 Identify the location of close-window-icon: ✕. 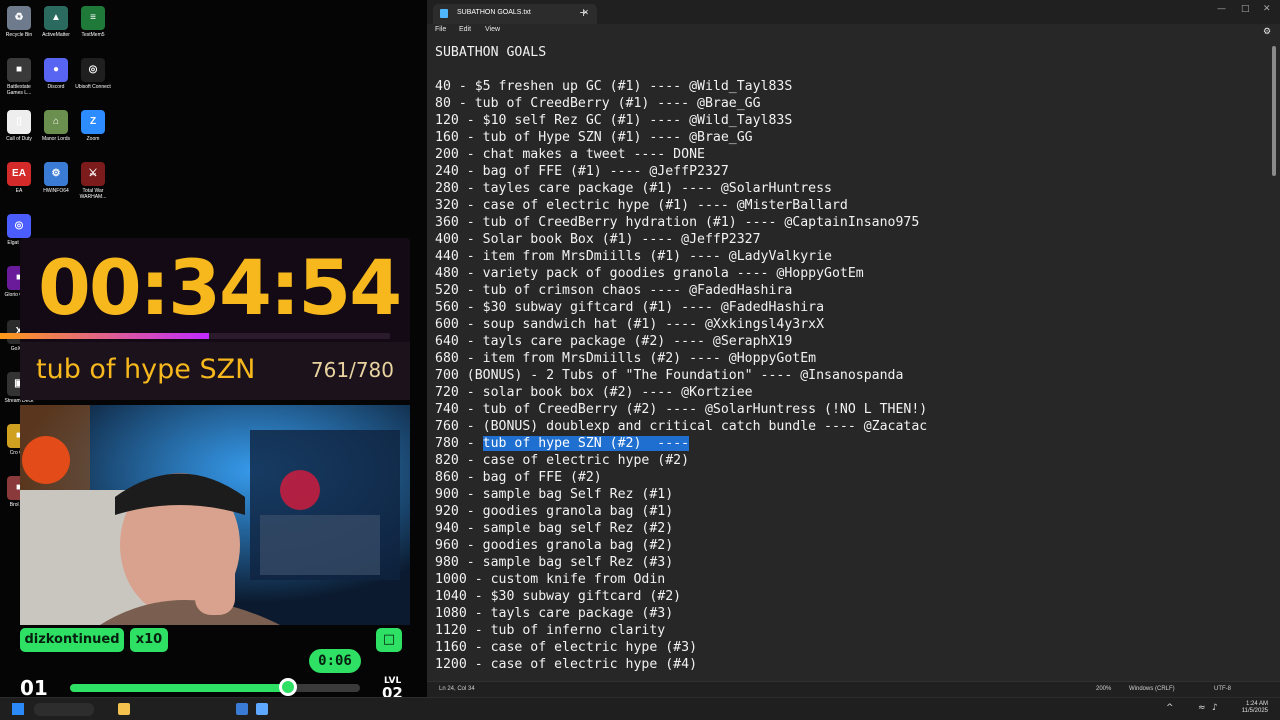
(1267, 9).